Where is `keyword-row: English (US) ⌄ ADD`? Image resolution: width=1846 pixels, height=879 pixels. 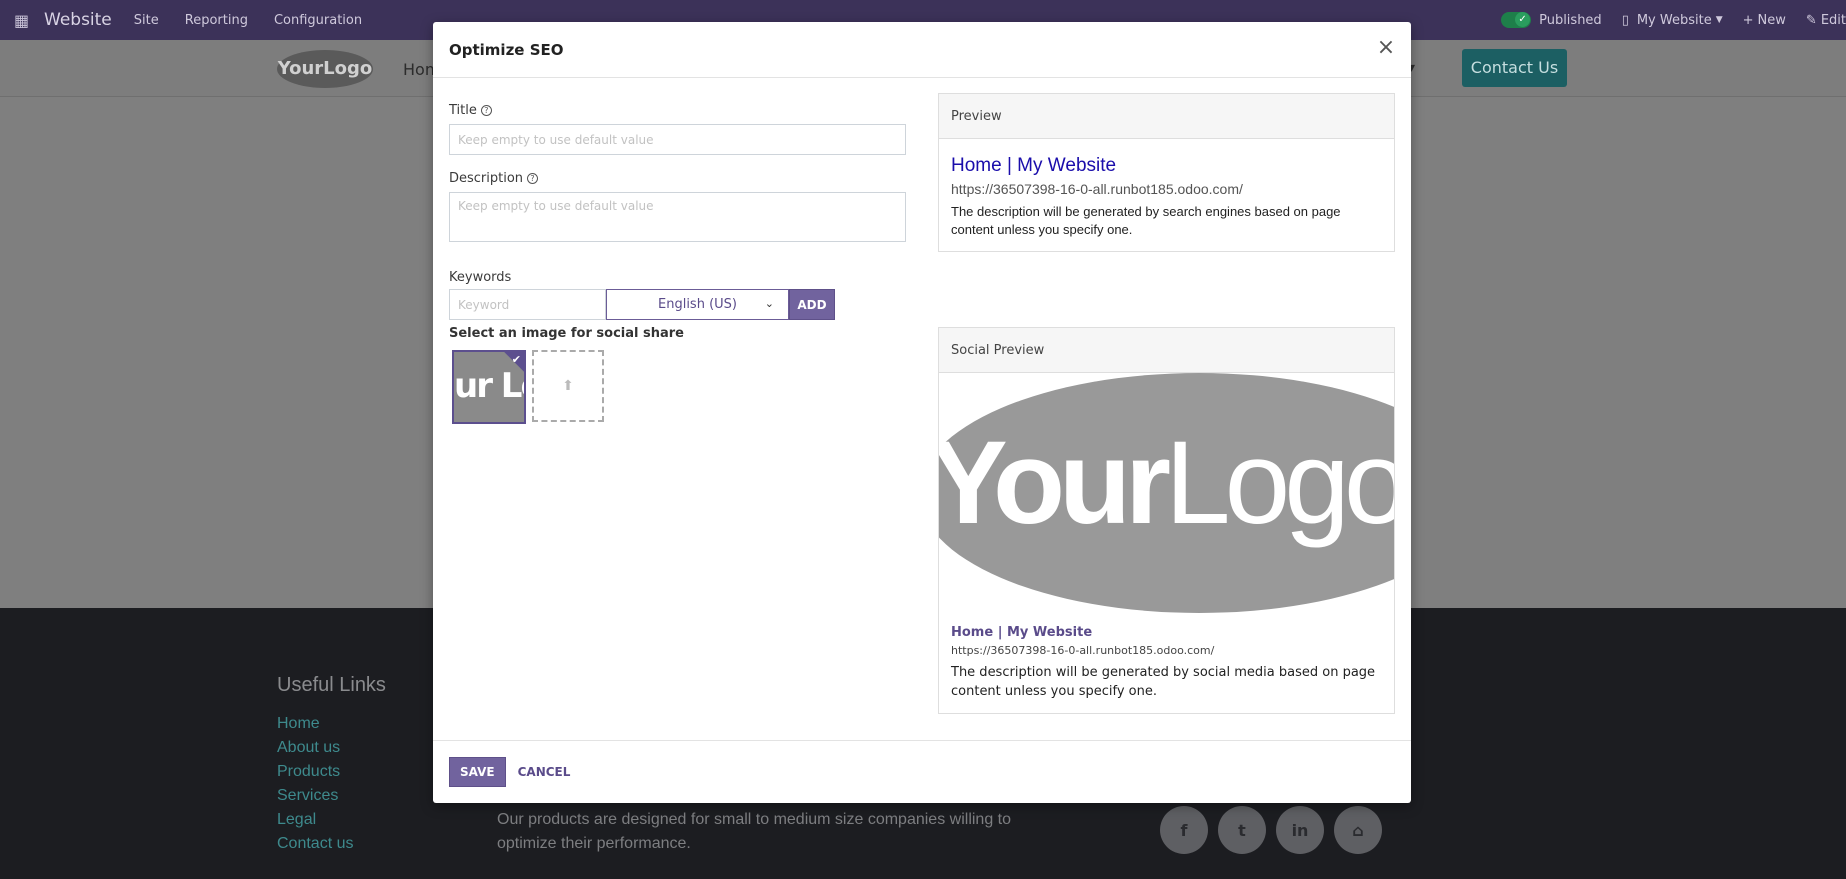
keyword-row: English (US) ⌄ ADD is located at coordinates (678, 304).